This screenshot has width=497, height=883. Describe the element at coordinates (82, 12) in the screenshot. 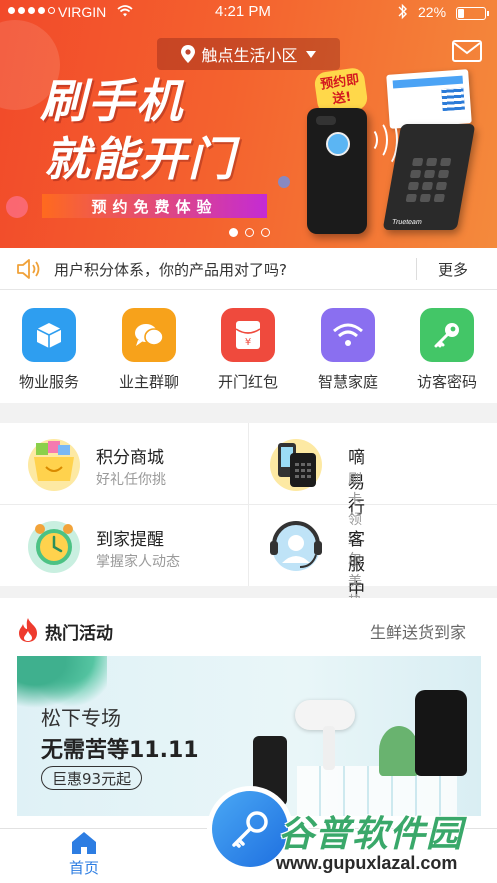

I see `carrier-name: VIRGIN` at that location.